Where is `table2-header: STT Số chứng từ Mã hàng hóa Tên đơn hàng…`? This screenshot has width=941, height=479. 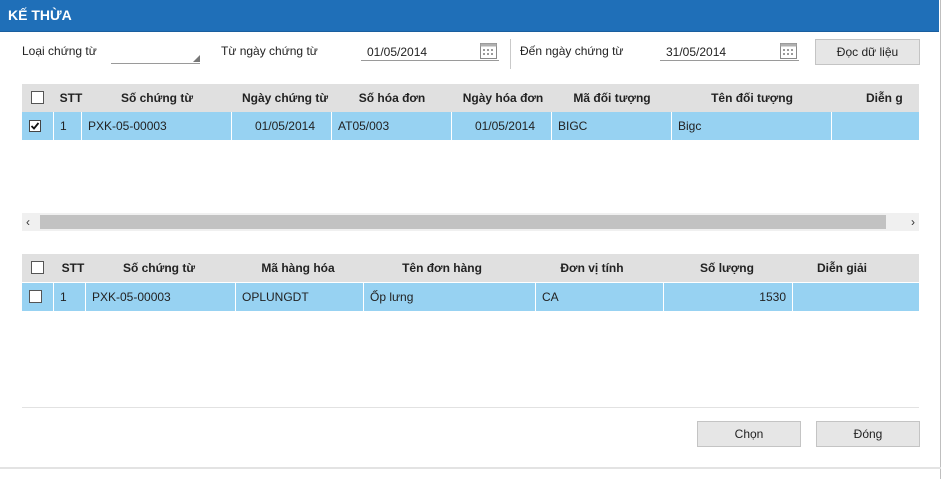 table2-header: STT Số chứng từ Mã hàng hóa Tên đơn hàng… is located at coordinates (470, 268).